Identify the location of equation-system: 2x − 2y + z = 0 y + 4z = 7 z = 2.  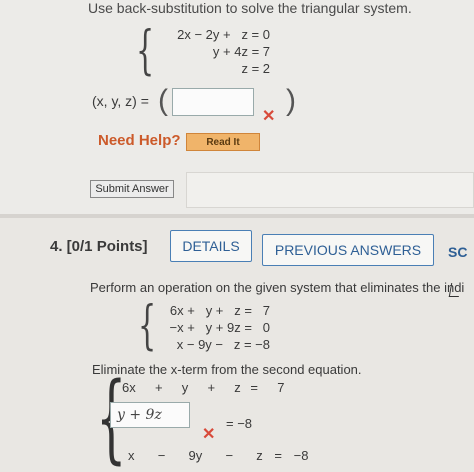
(208, 51).